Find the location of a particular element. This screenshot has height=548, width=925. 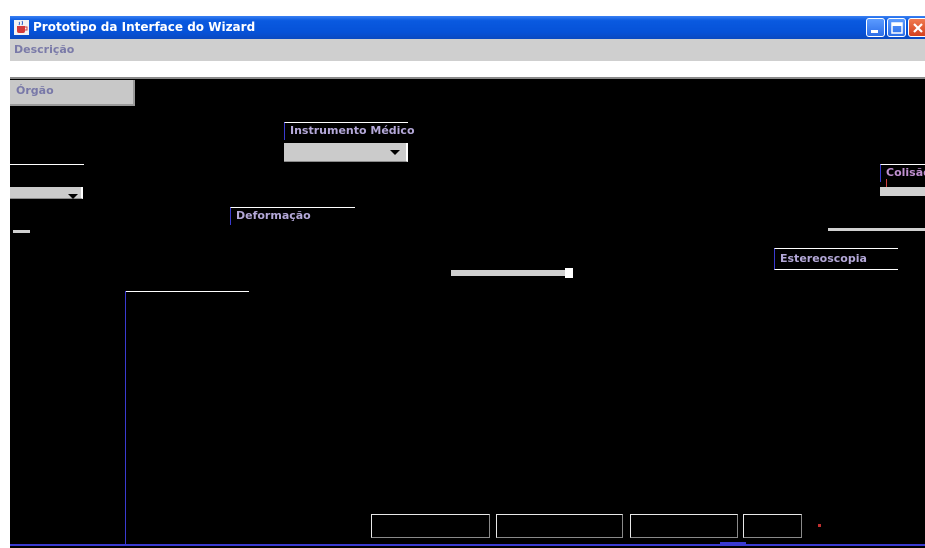

instrumento-combo is located at coordinates (346, 152).